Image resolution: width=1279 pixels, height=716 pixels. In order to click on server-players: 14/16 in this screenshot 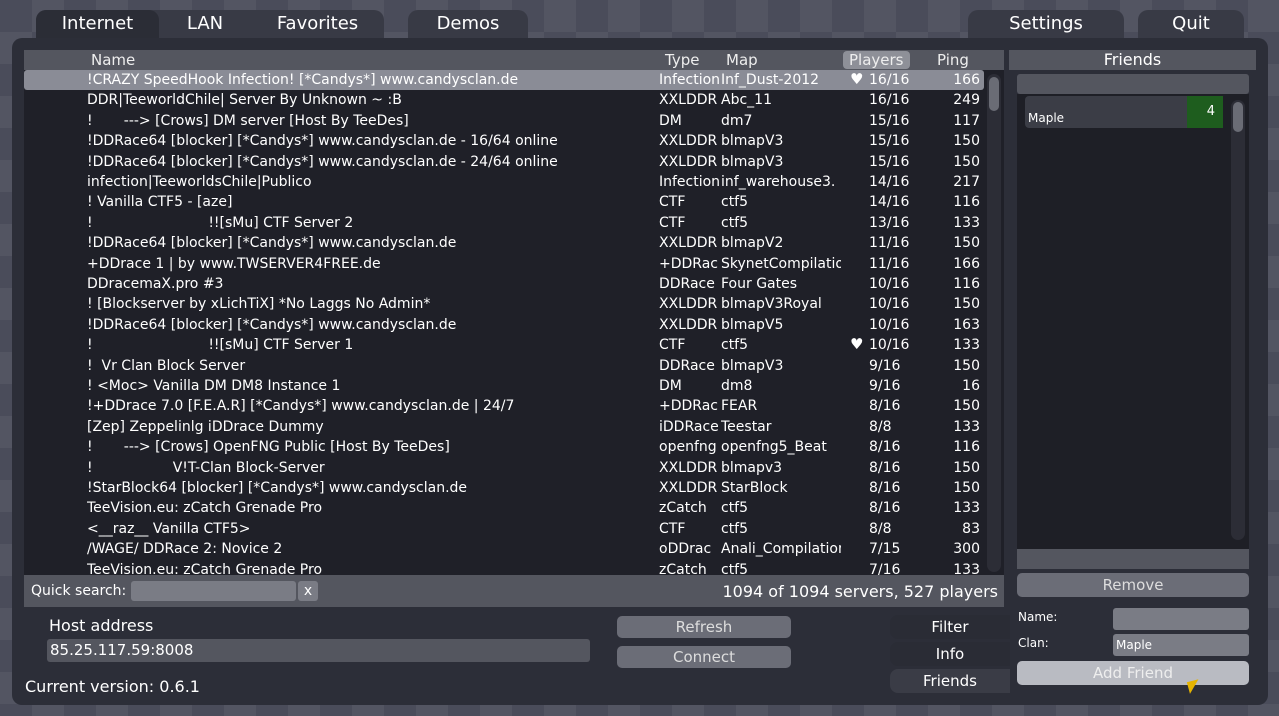, I will do `click(889, 182)`.